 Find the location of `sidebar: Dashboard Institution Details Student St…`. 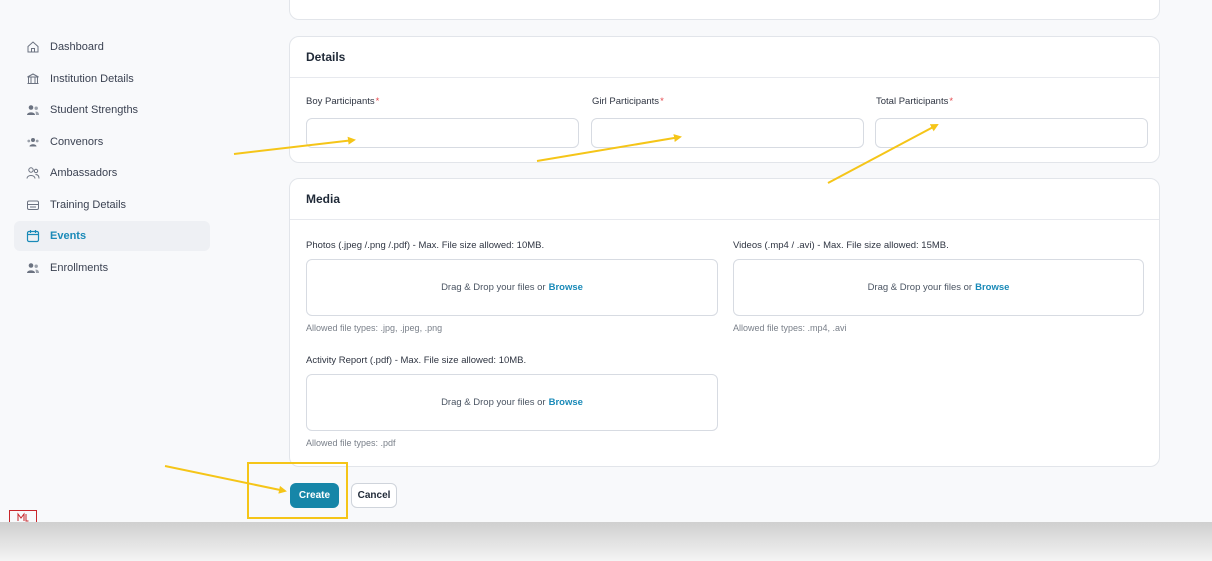

sidebar: Dashboard Institution Details Student St… is located at coordinates (112, 158).